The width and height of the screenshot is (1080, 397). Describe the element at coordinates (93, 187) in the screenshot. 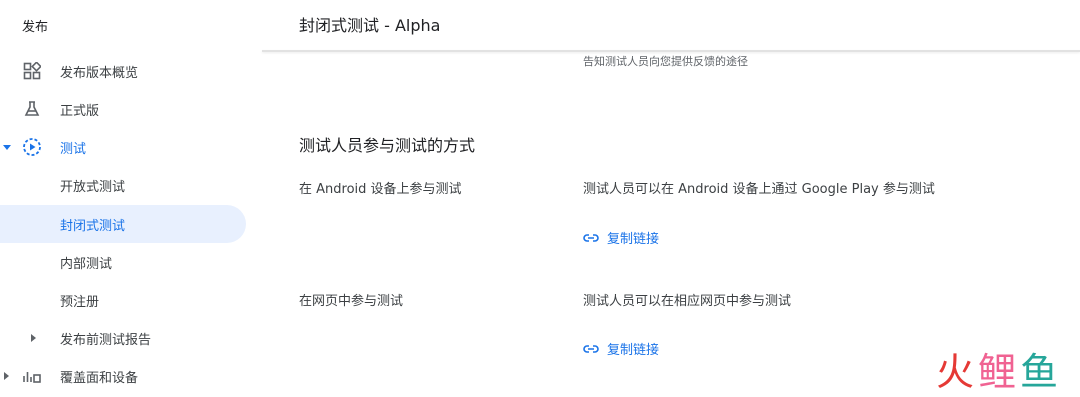

I see `sidebar-item-label: 开放式测试` at that location.